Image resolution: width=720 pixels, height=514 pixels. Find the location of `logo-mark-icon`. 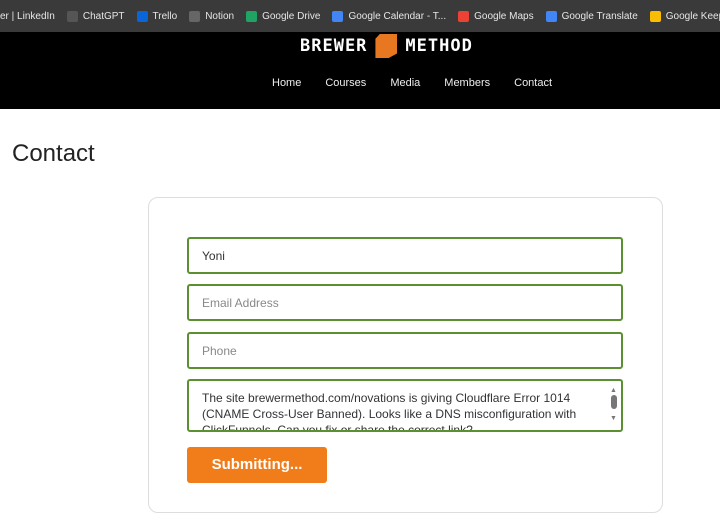

logo-mark-icon is located at coordinates (386, 46).